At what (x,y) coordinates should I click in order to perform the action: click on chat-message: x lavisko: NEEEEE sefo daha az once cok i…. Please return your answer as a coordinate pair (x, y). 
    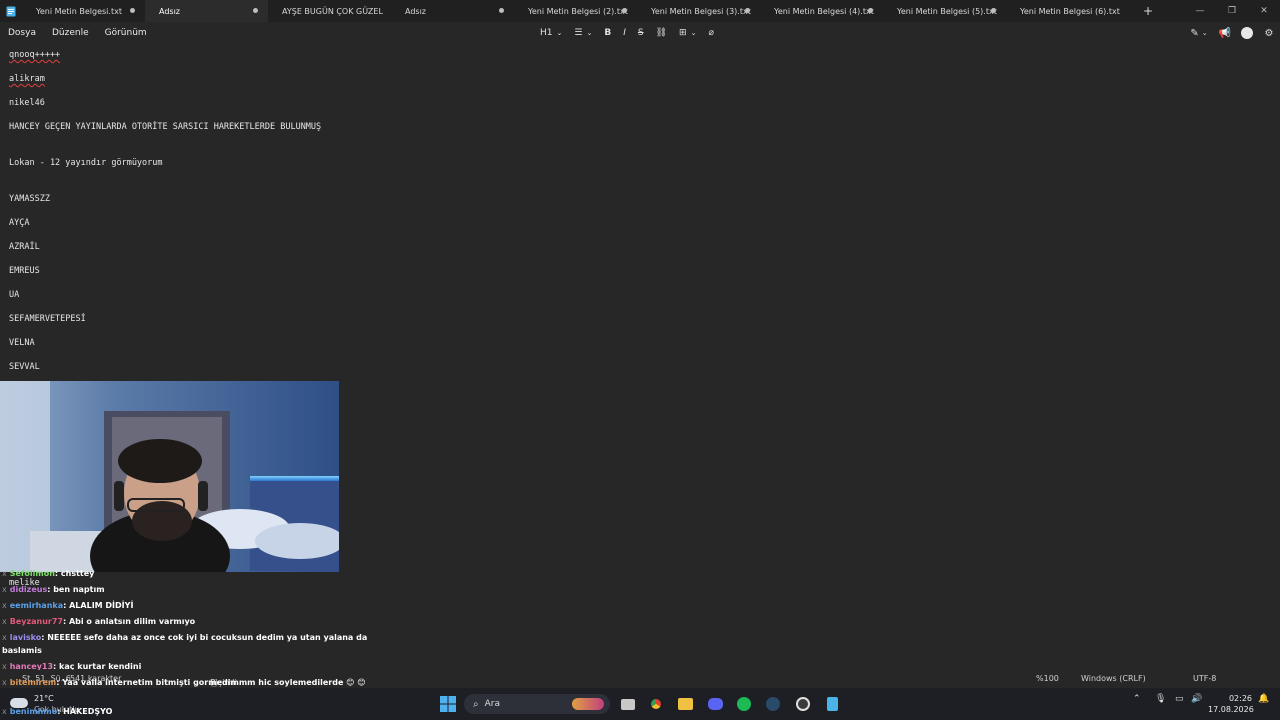
    Looking at the image, I should click on (184, 637).